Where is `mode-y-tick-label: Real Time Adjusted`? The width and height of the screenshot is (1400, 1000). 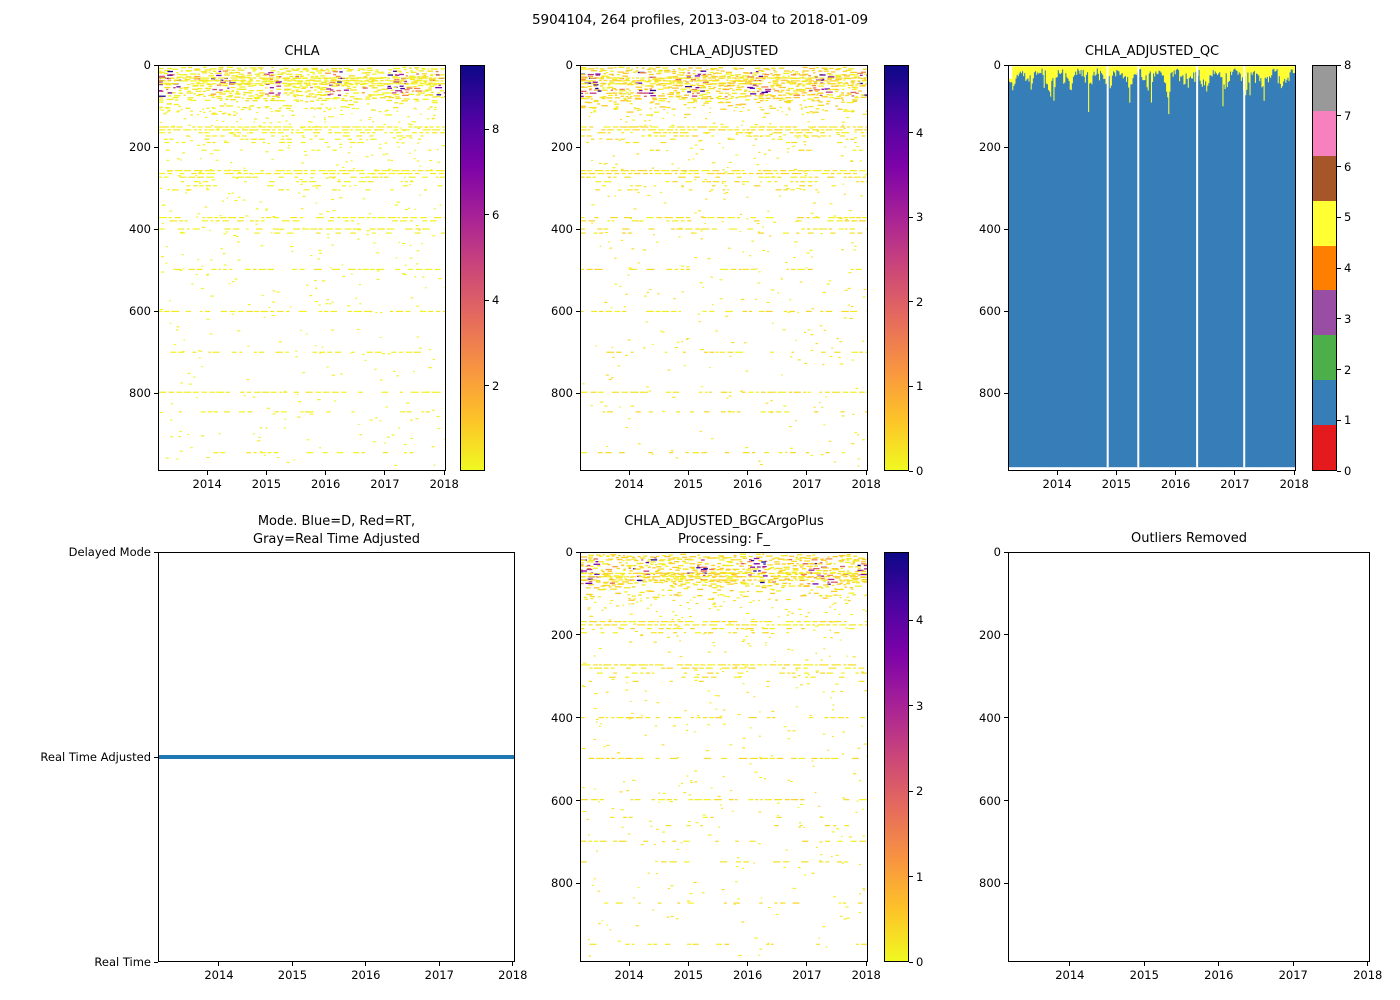
mode-y-tick-label: Real Time Adjusted is located at coordinates (95, 757).